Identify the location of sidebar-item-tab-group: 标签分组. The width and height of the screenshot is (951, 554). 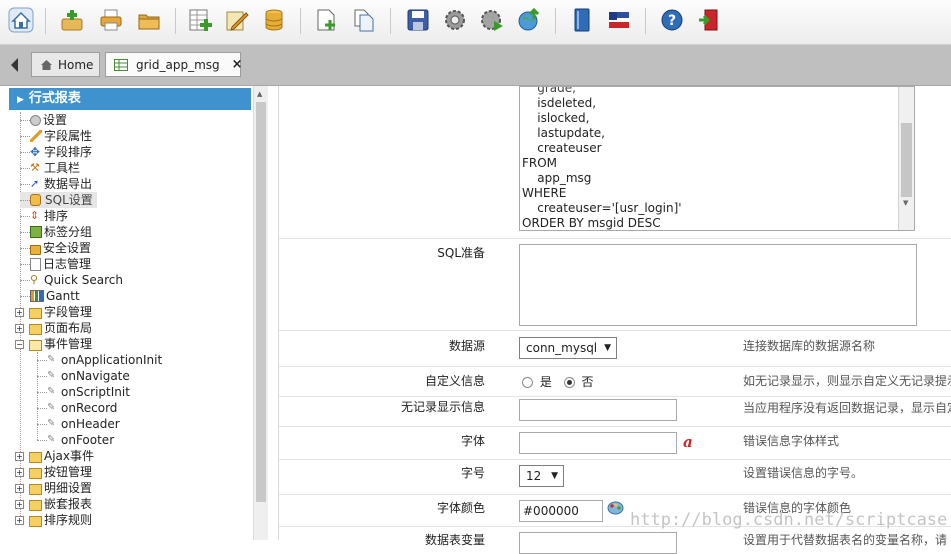
(56, 232).